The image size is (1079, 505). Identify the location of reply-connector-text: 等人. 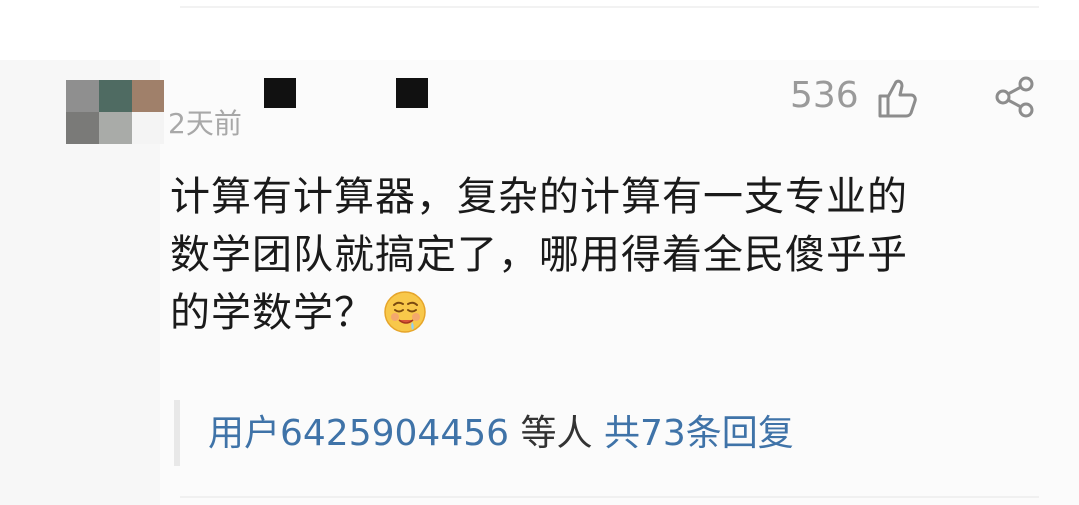
(556, 433).